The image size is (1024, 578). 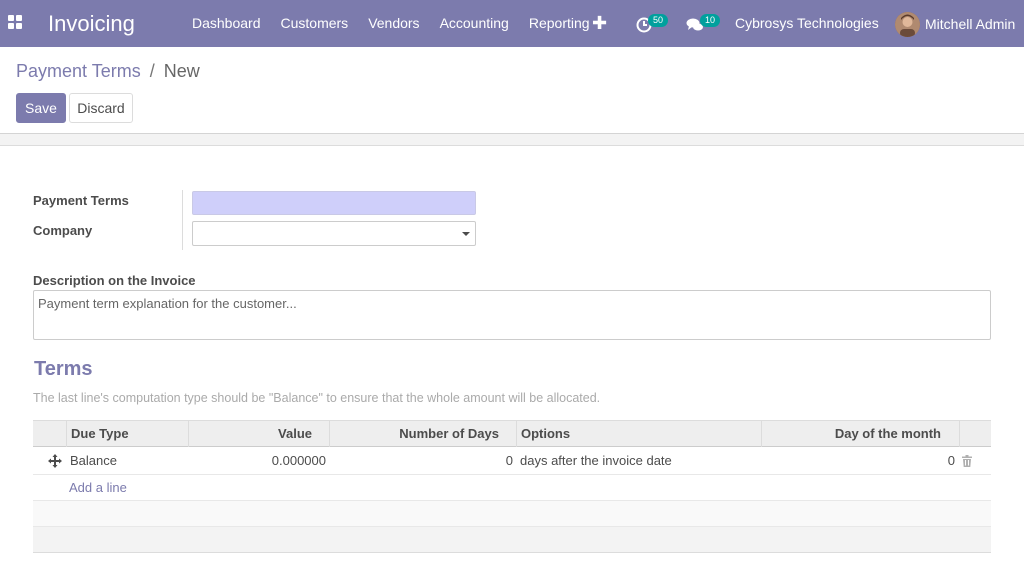 I want to click on user-name: Mitchell Admin, so click(x=970, y=24).